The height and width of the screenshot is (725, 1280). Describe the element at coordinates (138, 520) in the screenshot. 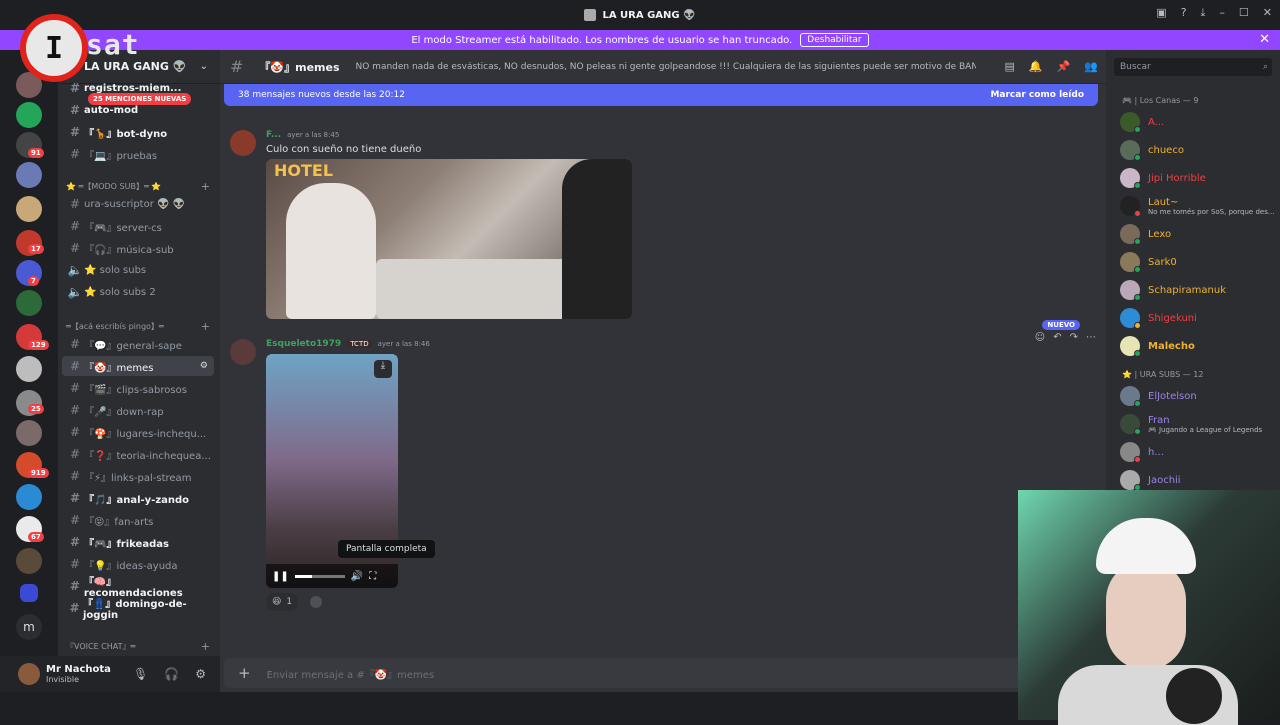

I see `channel-fan-arts: # 『😝』fan-arts` at that location.